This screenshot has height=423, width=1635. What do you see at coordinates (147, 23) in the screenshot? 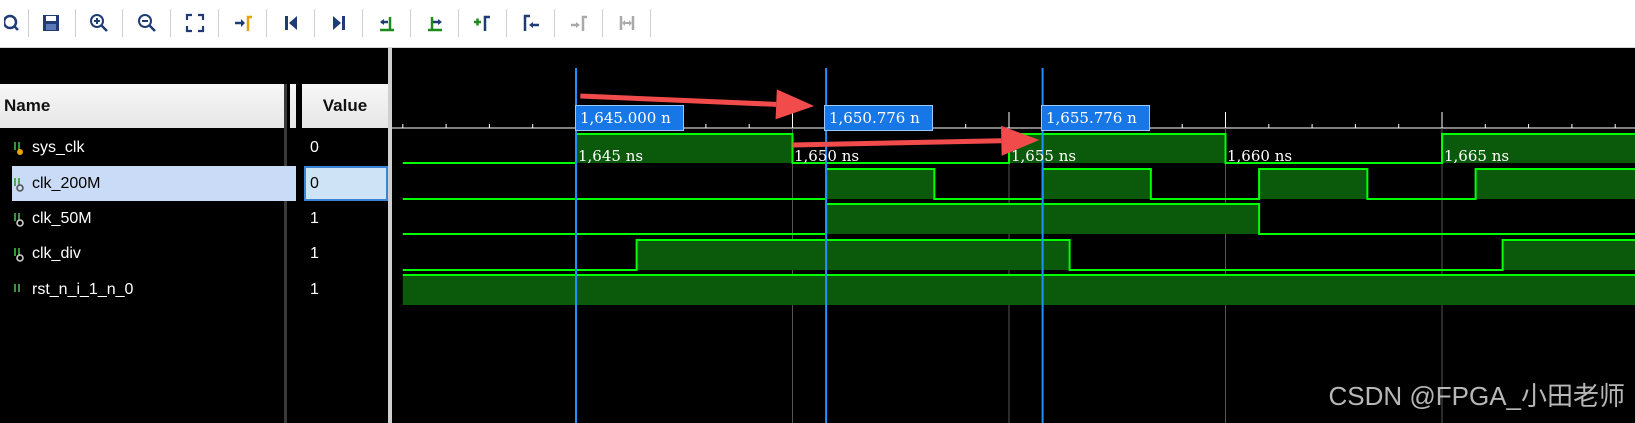
I see `zoom-out-icon` at bounding box center [147, 23].